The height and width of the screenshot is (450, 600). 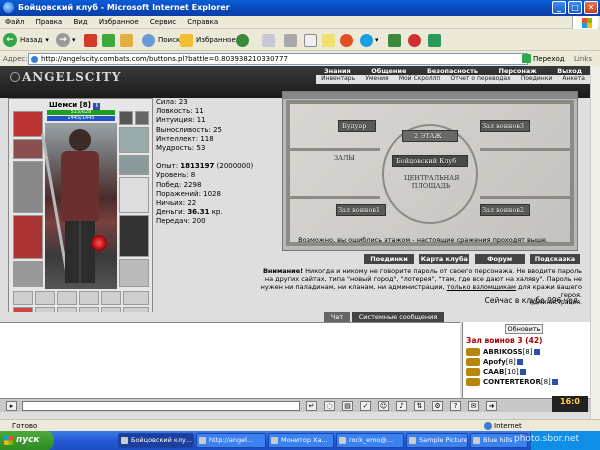 I want to click on tab-system-messages: Системные сообщения, so click(x=398, y=317).